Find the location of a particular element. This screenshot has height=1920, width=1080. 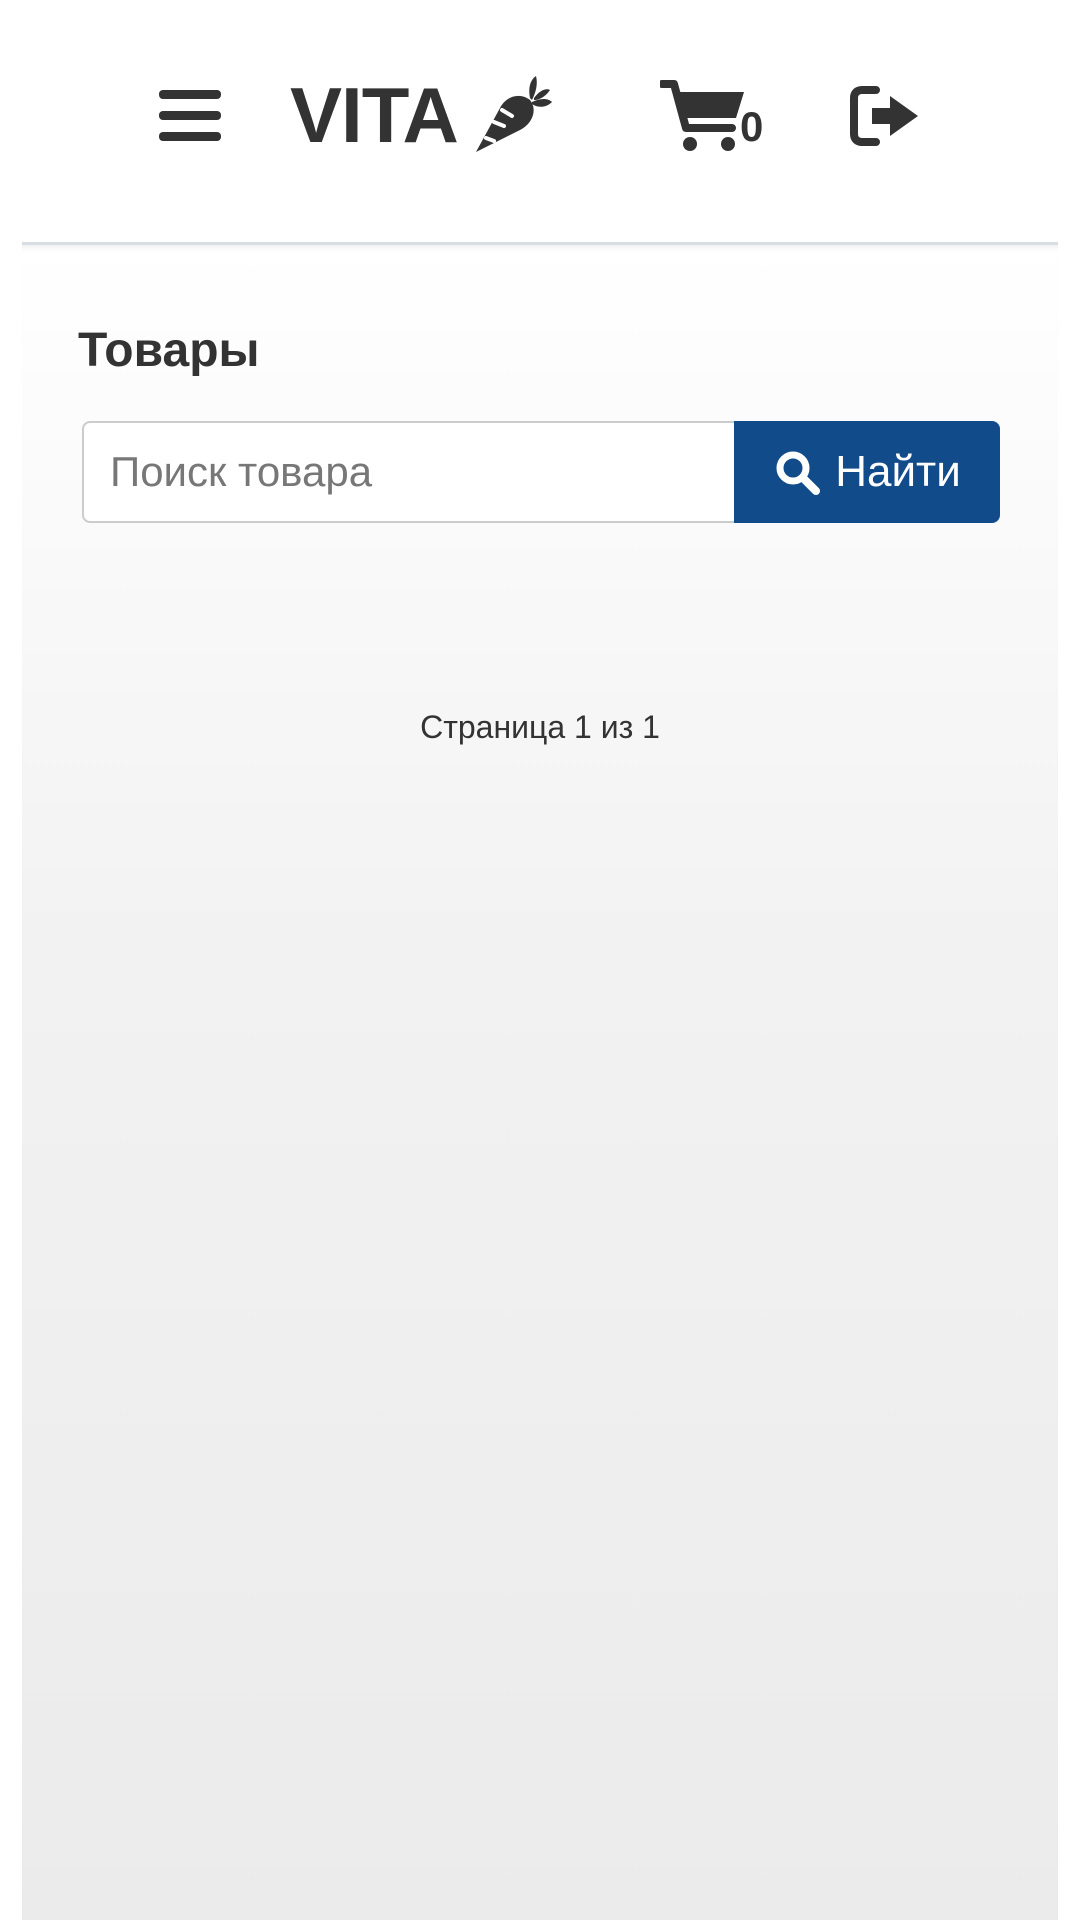

carrot-icon is located at coordinates (513, 114).